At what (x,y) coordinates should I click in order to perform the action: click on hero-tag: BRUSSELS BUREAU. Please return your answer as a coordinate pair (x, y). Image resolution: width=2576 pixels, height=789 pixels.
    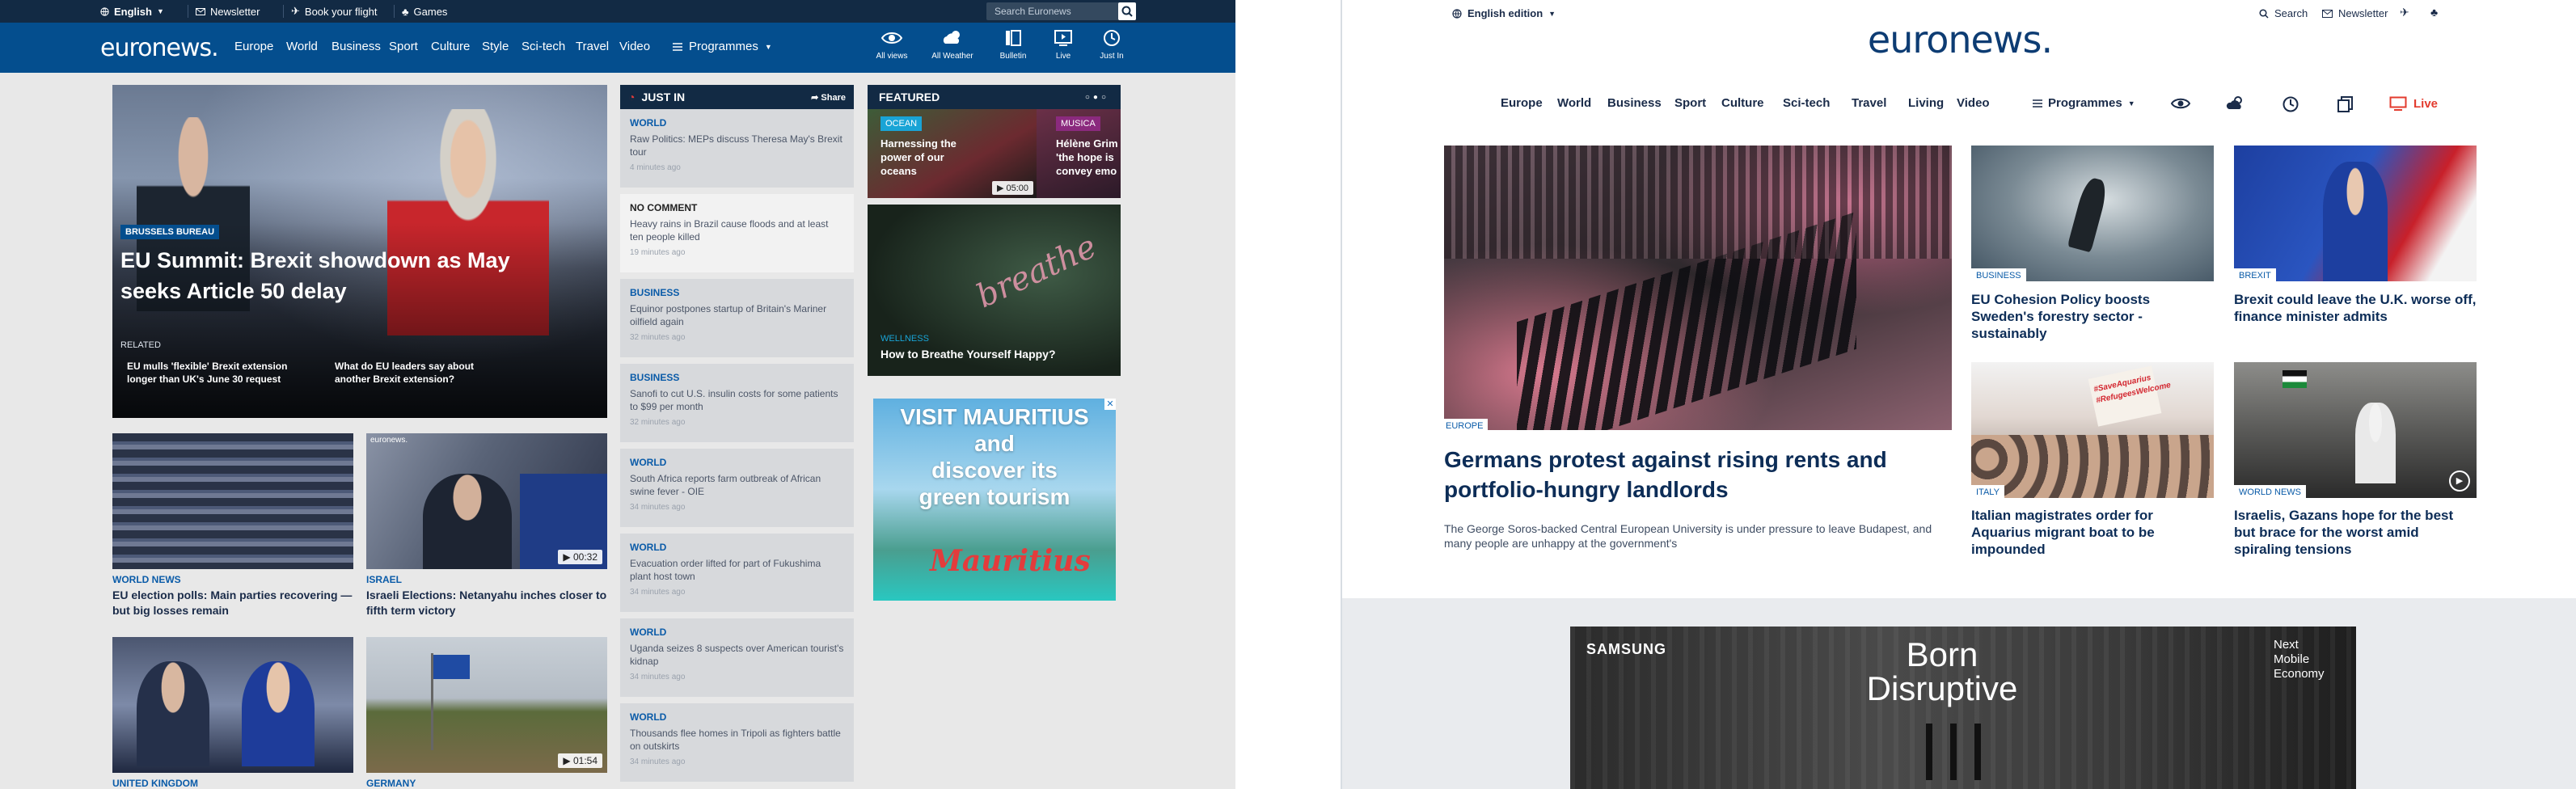
    Looking at the image, I should click on (170, 231).